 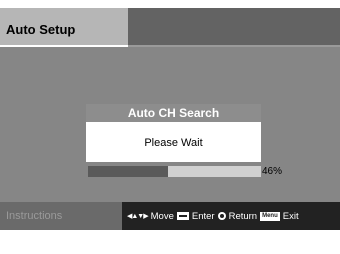 I want to click on progress-fill, so click(x=128, y=171).